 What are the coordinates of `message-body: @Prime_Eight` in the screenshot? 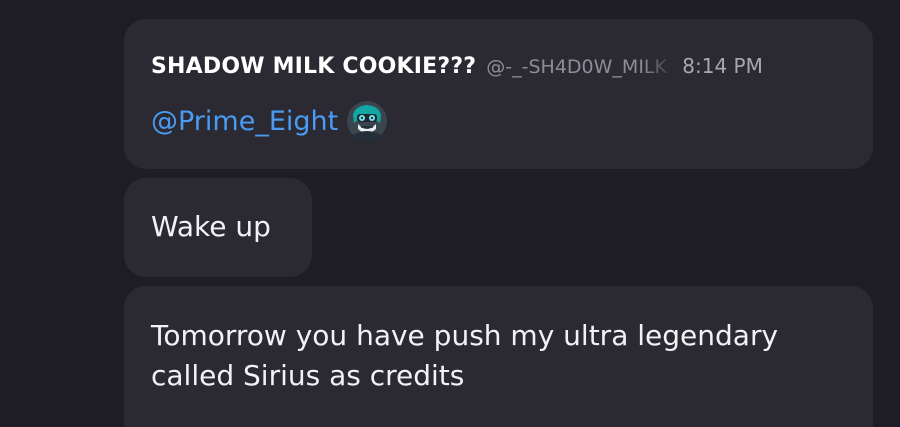 It's located at (269, 121).